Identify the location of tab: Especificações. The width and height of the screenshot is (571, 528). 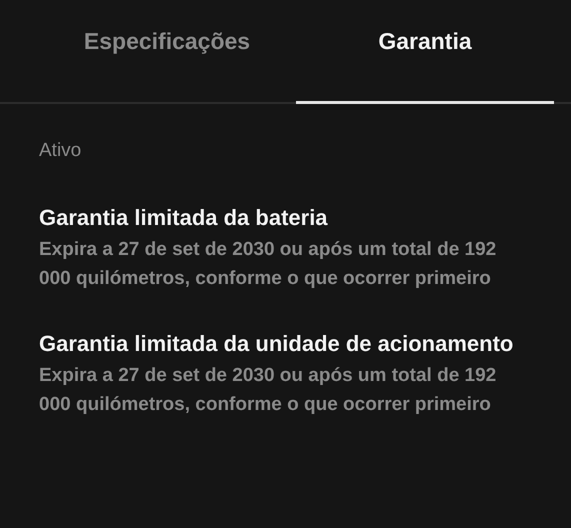
(167, 52).